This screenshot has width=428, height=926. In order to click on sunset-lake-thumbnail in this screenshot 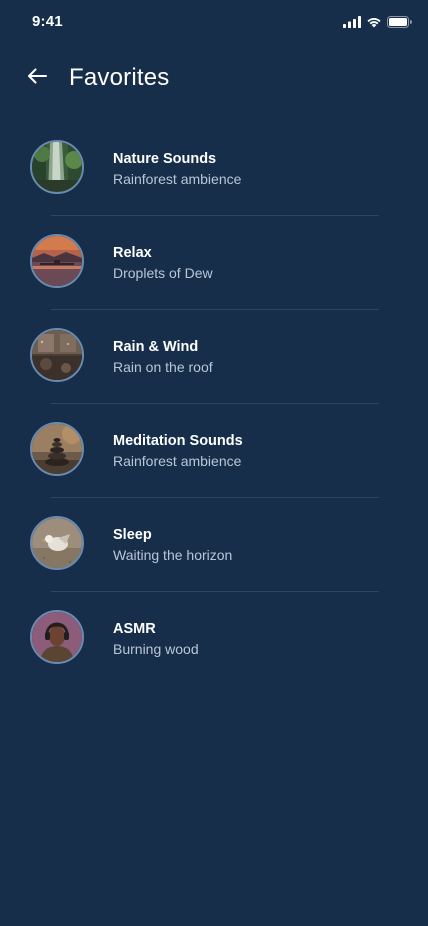, I will do `click(57, 261)`.